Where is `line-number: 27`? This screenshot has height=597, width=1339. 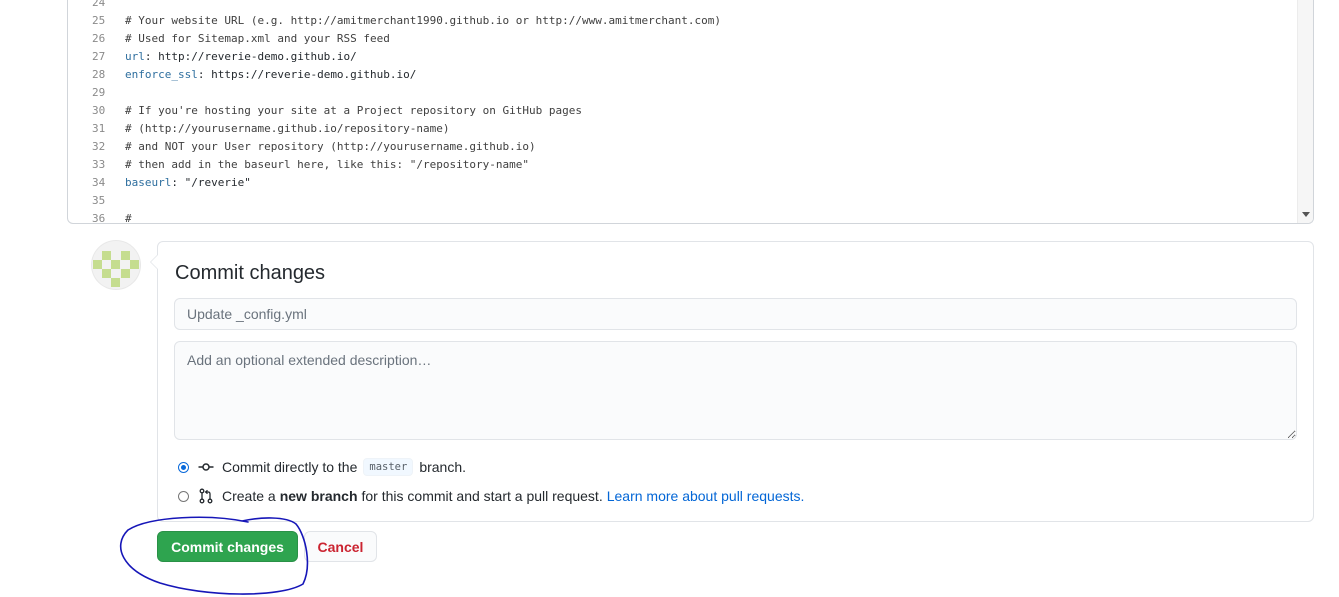
line-number: 27 is located at coordinates (99, 56).